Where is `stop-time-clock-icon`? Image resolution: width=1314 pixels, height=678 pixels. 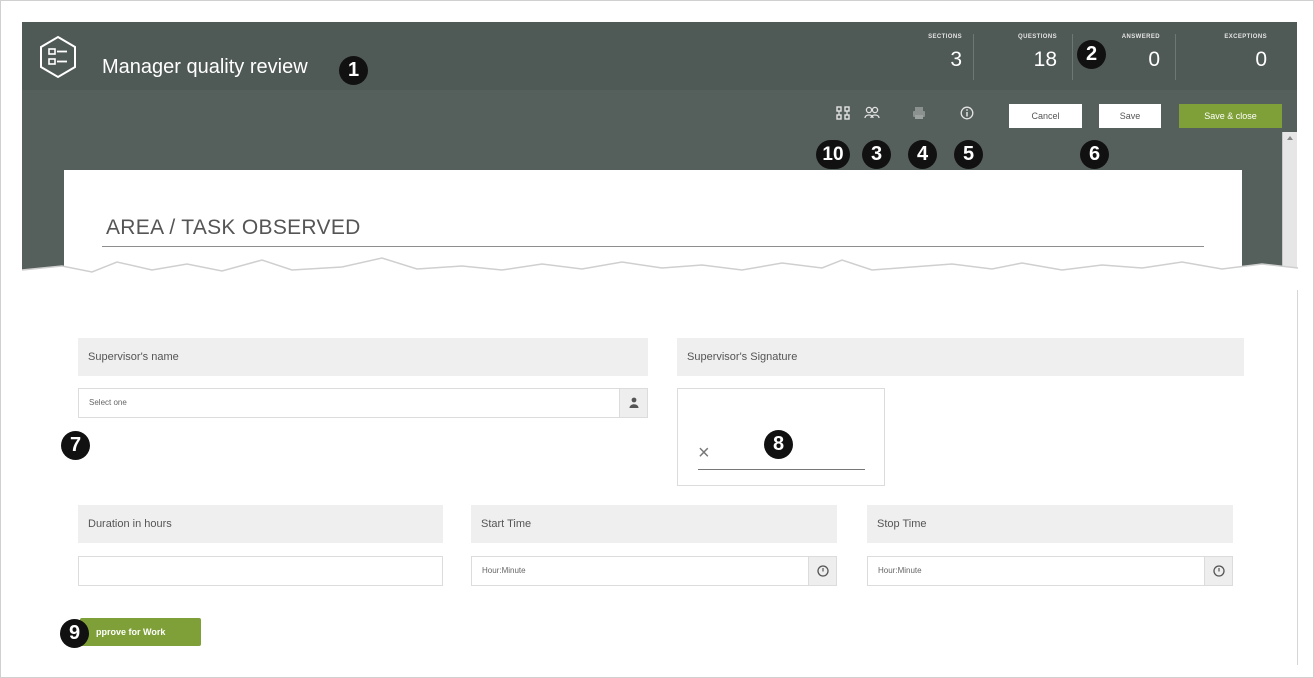
stop-time-clock-icon is located at coordinates (1218, 571).